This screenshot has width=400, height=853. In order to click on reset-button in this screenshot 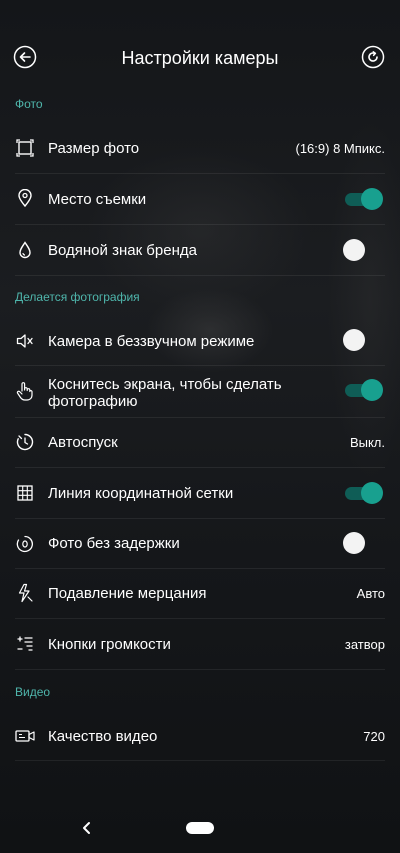, I will do `click(373, 57)`.